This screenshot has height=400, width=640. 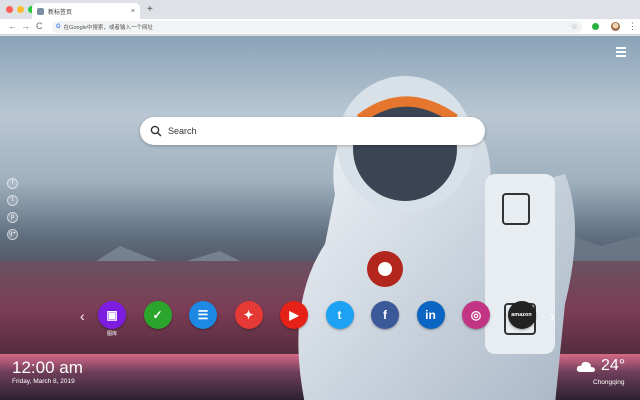 I want to click on facebook-icon: f, so click(x=385, y=315).